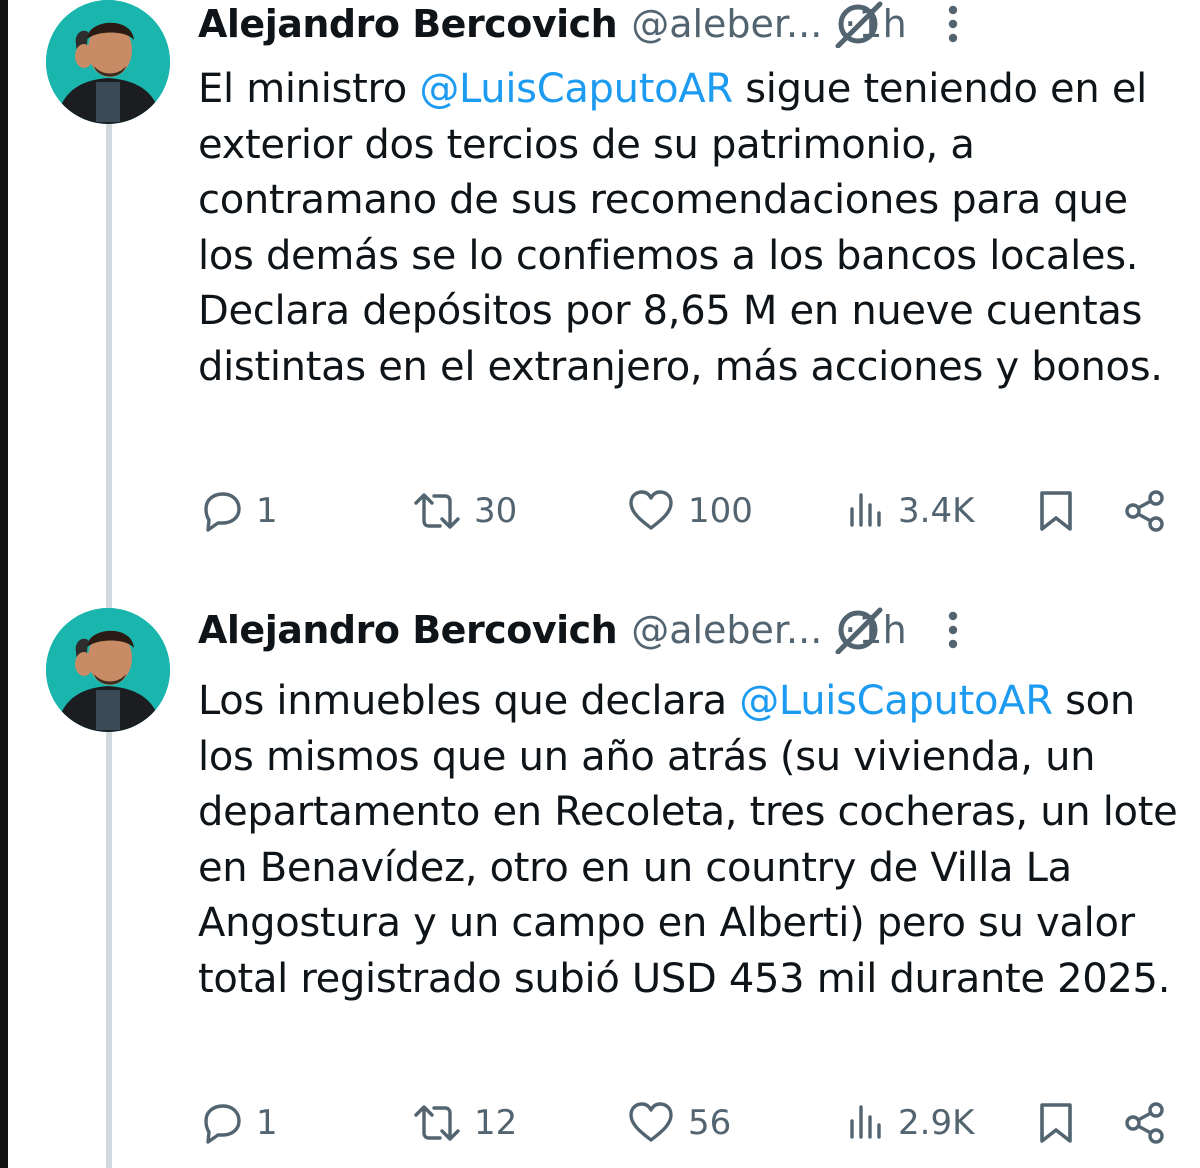 The image size is (1200, 1168). I want to click on action-bar: 1 12 56 2.9K, so click(600, 1123).